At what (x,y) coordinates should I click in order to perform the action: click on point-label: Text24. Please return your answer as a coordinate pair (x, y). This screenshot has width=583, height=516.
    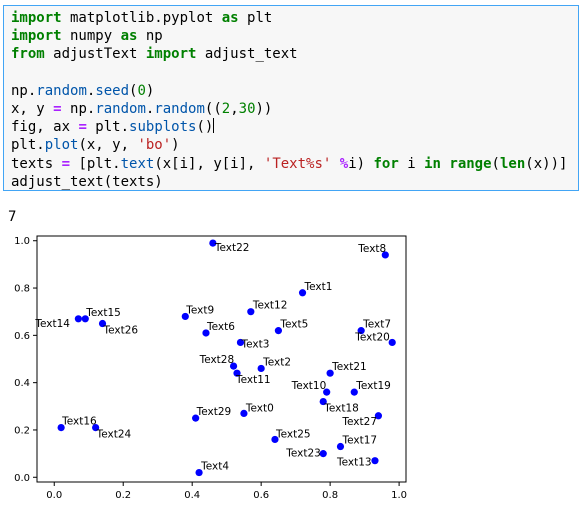
    Looking at the image, I should click on (114, 435).